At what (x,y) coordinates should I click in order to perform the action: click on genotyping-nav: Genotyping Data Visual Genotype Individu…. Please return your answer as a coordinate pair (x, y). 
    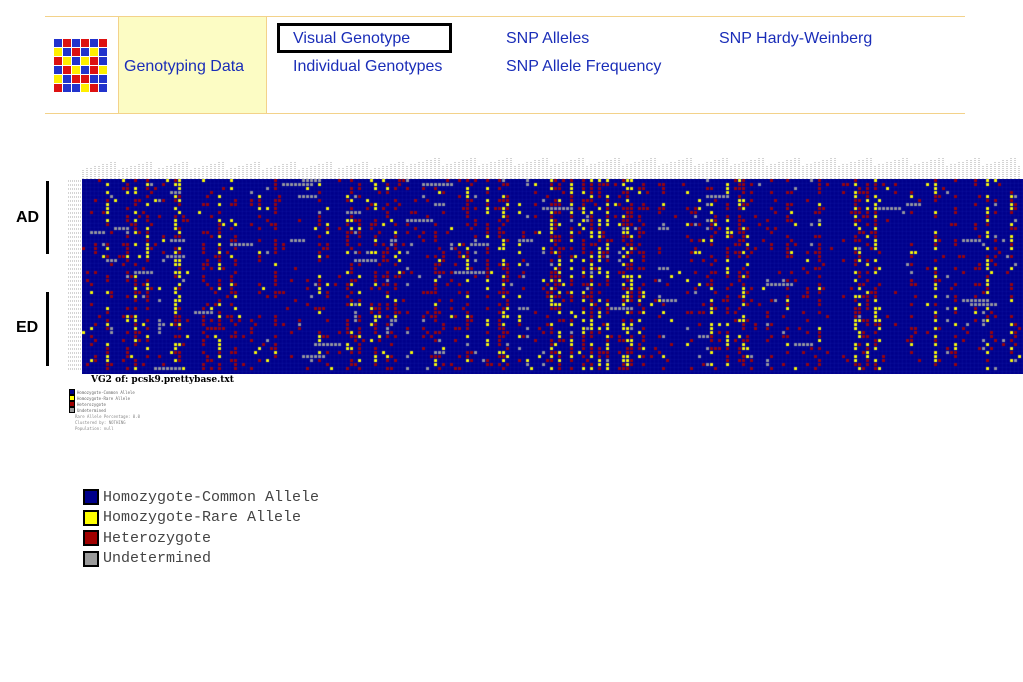
    Looking at the image, I should click on (505, 65).